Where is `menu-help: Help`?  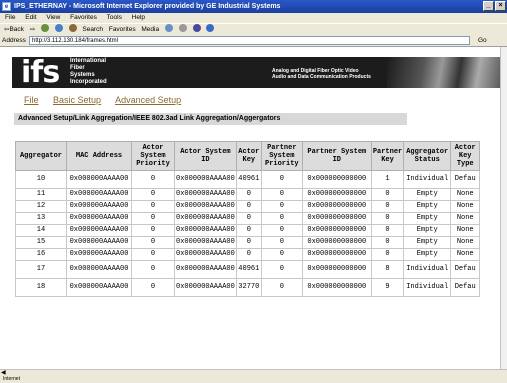 menu-help: Help is located at coordinates (138, 17).